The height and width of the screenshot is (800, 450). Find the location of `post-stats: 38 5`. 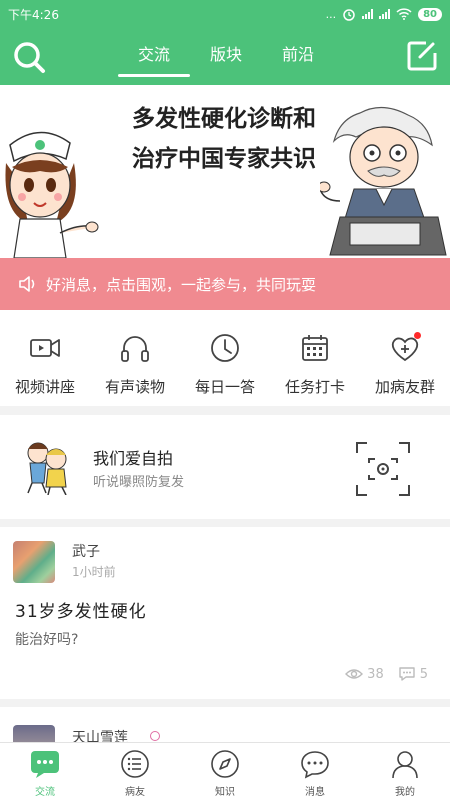

post-stats: 38 5 is located at coordinates (386, 674).